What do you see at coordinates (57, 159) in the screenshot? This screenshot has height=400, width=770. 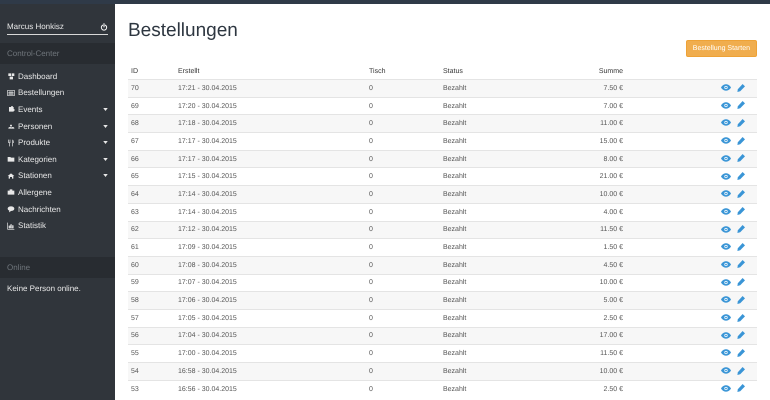 I see `nav-item: Kategorien` at bounding box center [57, 159].